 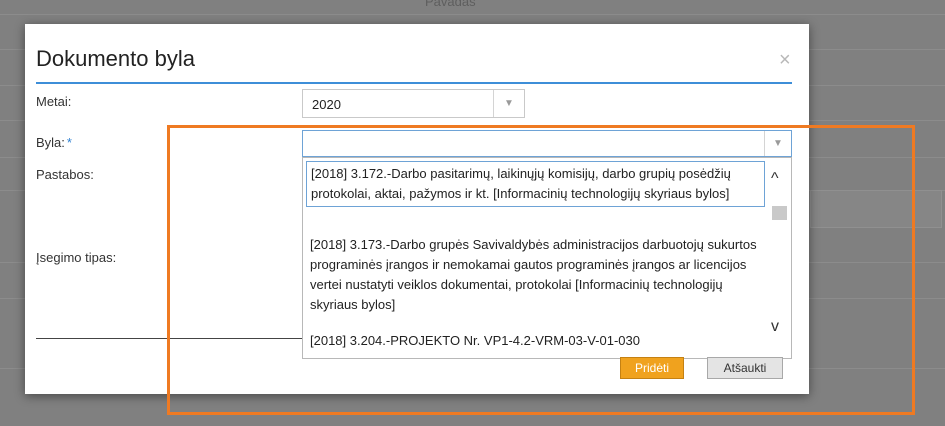 What do you see at coordinates (326, 104) in the screenshot?
I see `year-select-value: 2020` at bounding box center [326, 104].